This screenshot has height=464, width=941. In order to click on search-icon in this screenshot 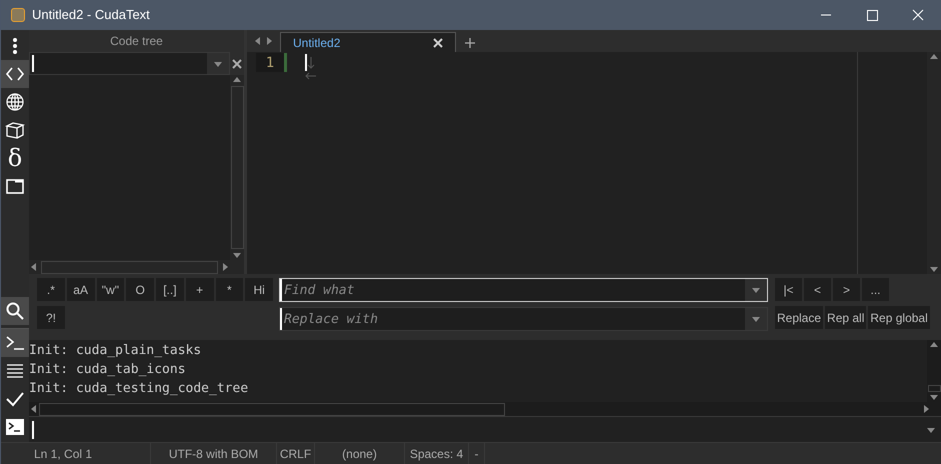, I will do `click(15, 311)`.